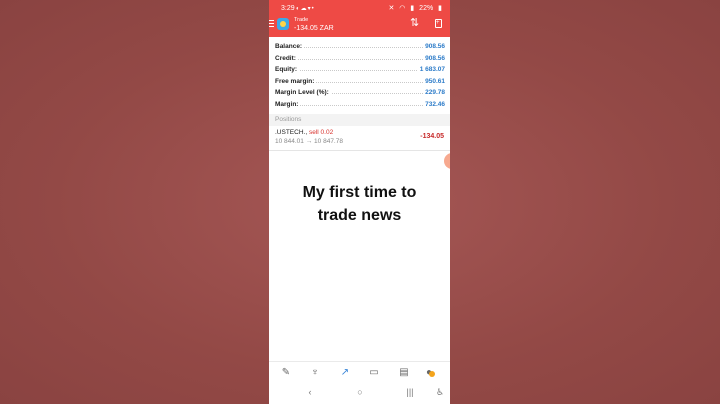  What do you see at coordinates (438, 23) in the screenshot?
I see `new-order-icon` at bounding box center [438, 23].